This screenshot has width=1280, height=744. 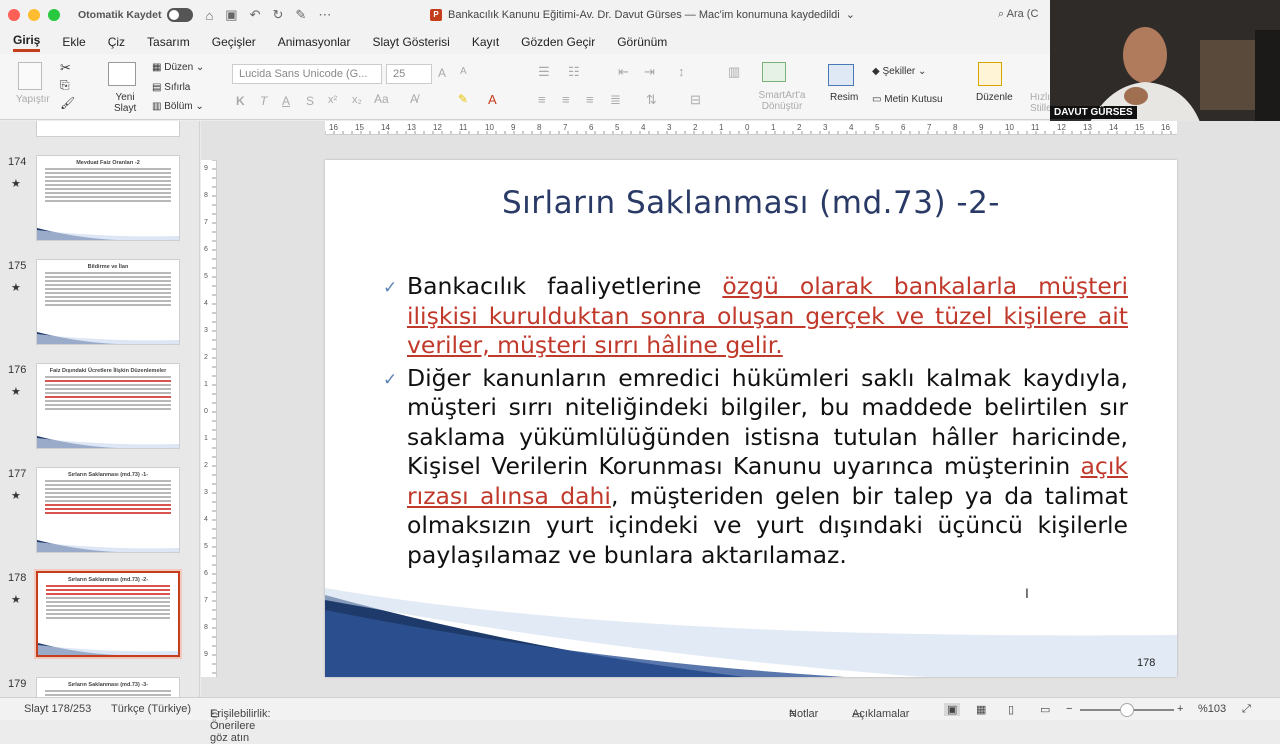 What do you see at coordinates (206, 276) in the screenshot?
I see `svg-text: 5` at bounding box center [206, 276].